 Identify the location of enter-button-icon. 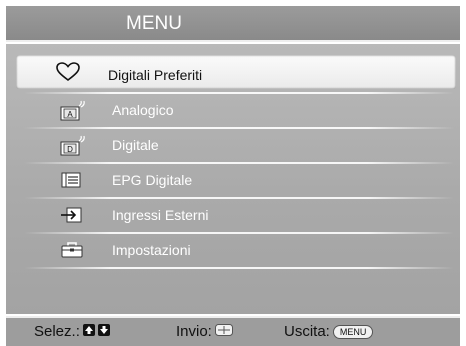
(223, 331).